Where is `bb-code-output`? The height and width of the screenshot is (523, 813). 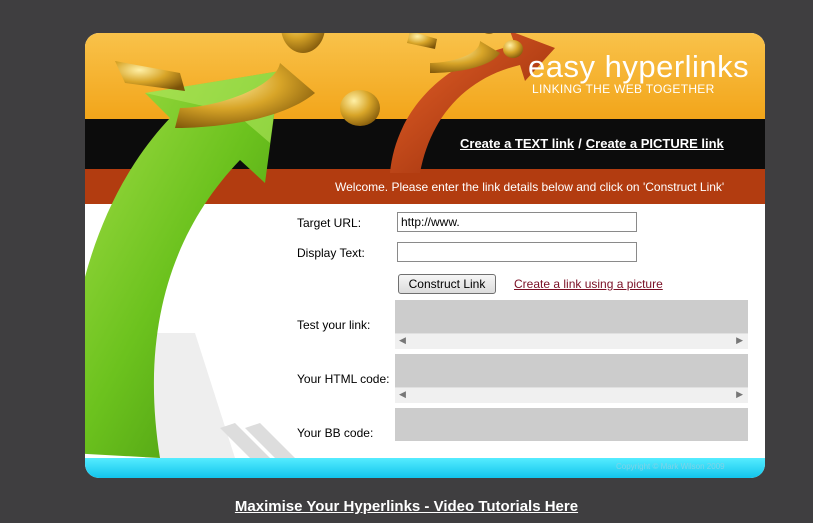 bb-code-output is located at coordinates (571, 424).